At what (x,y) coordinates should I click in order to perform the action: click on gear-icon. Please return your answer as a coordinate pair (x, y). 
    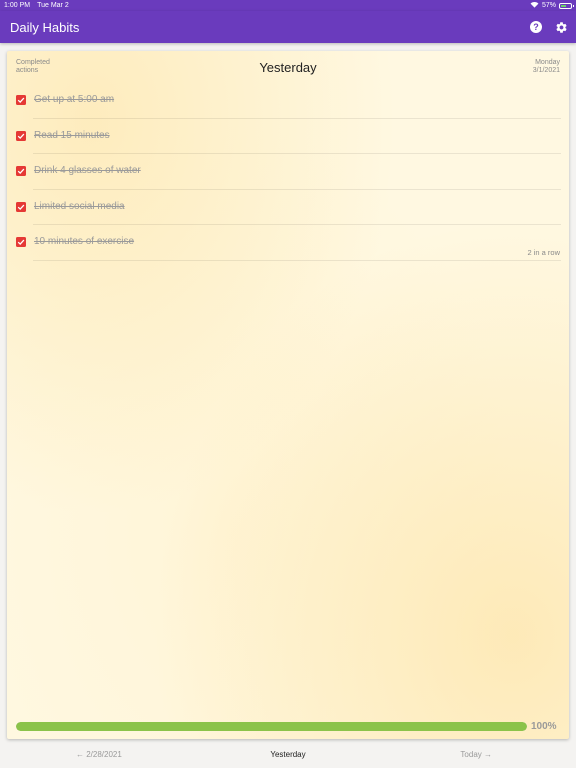
    Looking at the image, I should click on (561, 27).